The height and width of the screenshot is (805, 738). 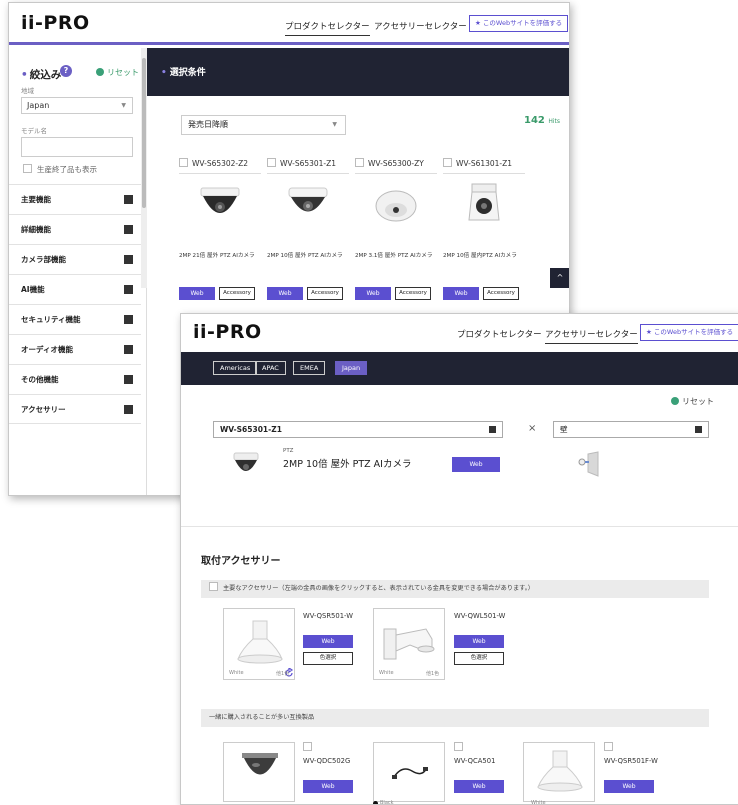 I want to click on region-tab-emea: EMEA, so click(x=309, y=368).